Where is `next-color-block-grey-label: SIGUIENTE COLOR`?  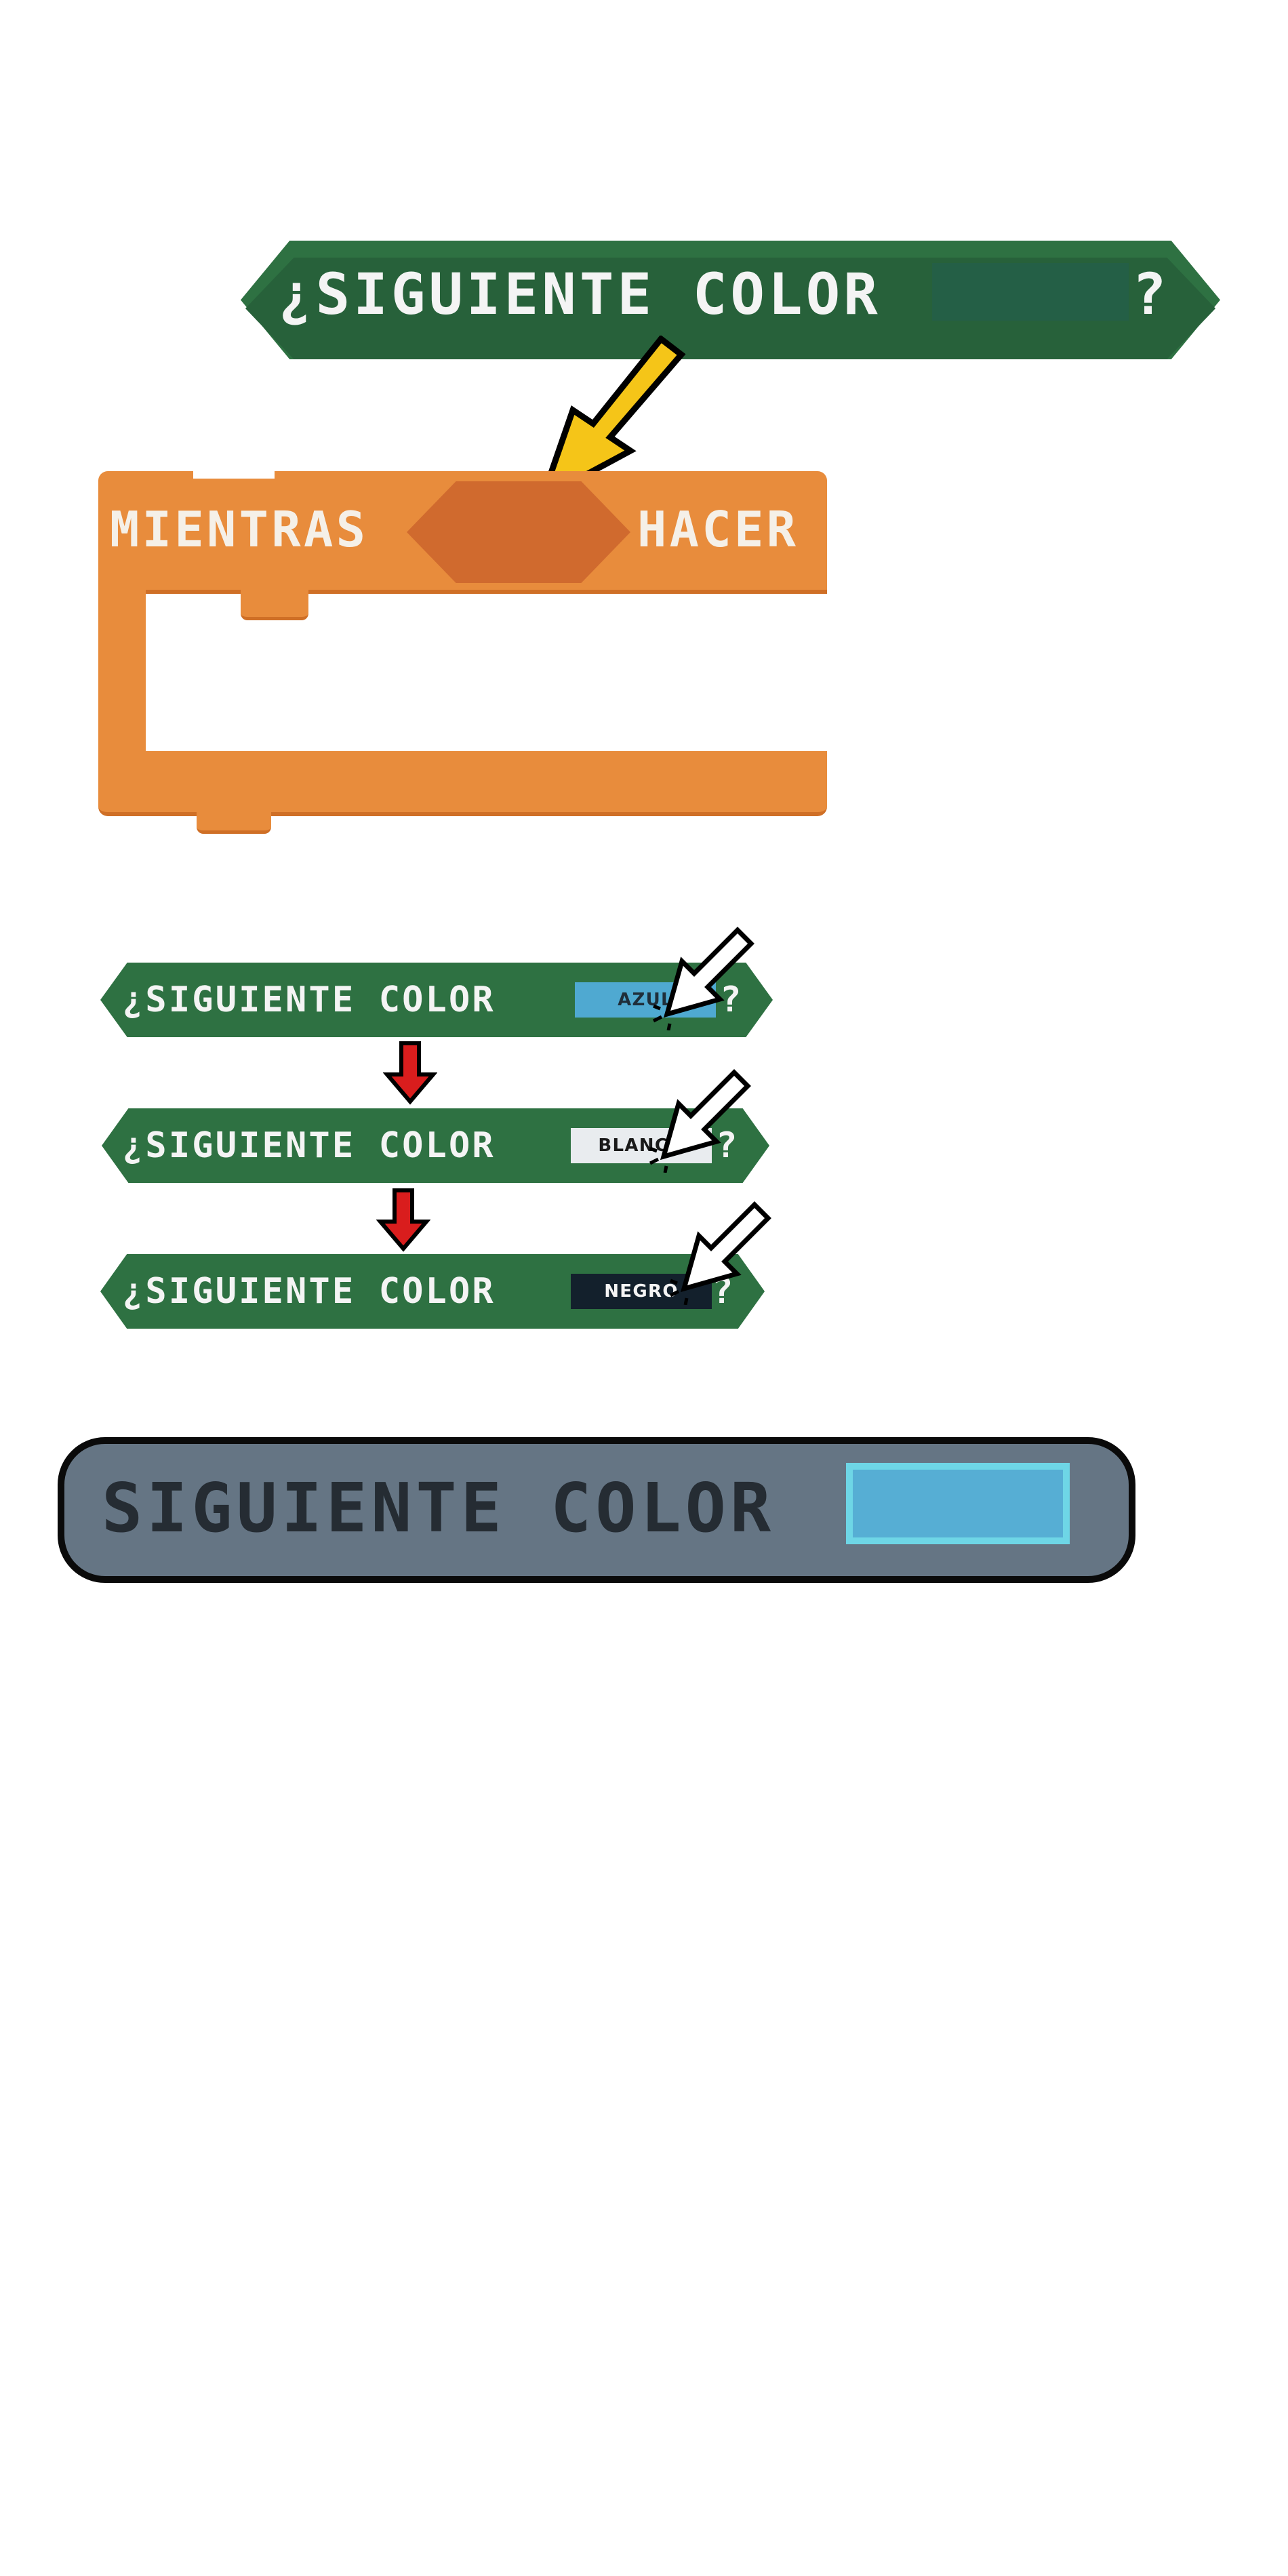
next-color-block-grey-label: SIGUIENTE COLOR is located at coordinates (439, 1508).